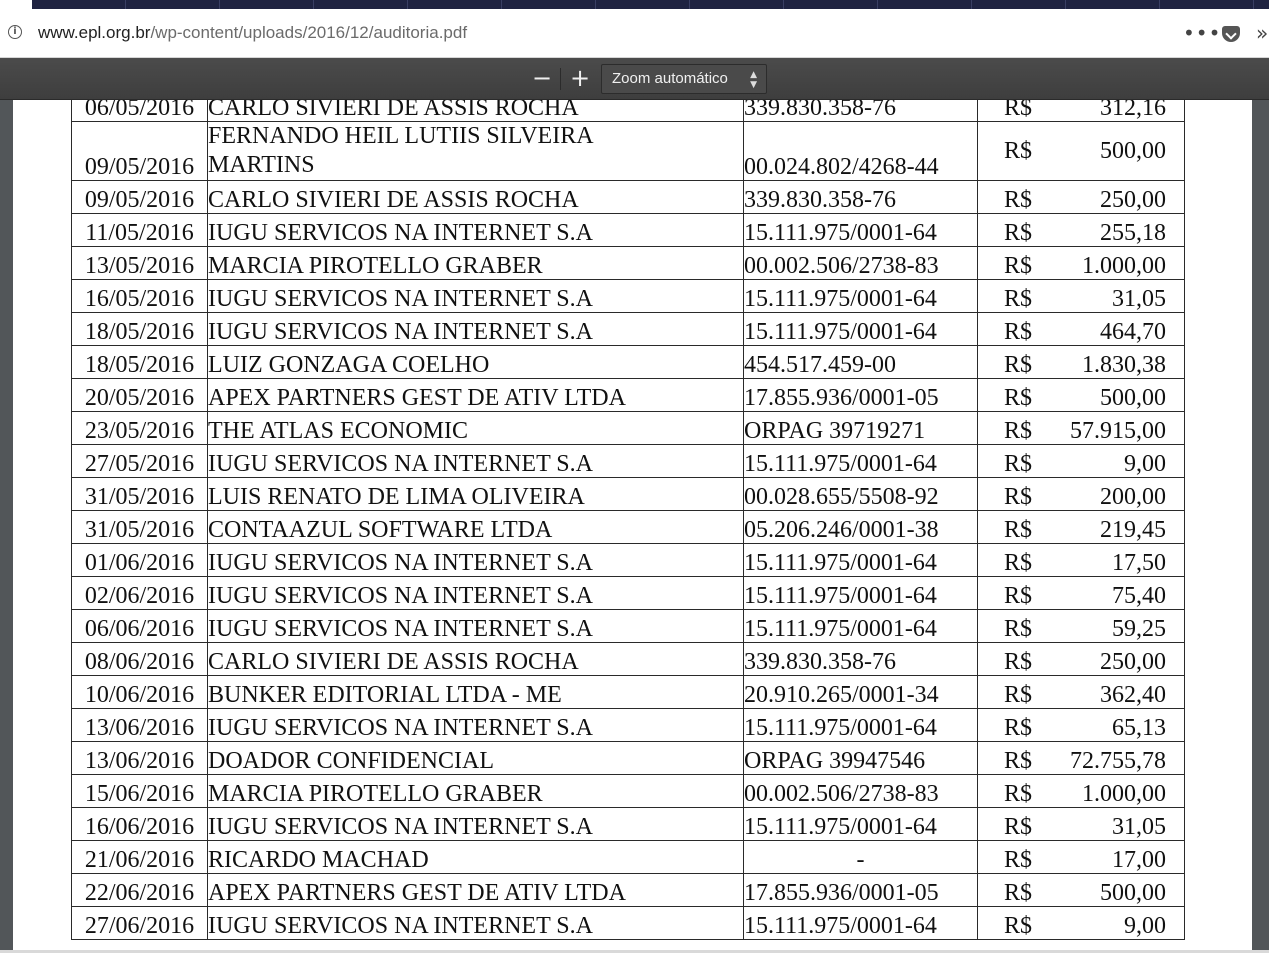 This screenshot has height=953, width=1269. Describe the element at coordinates (1202, 33) in the screenshot. I see `page-actions-icon: •••` at that location.